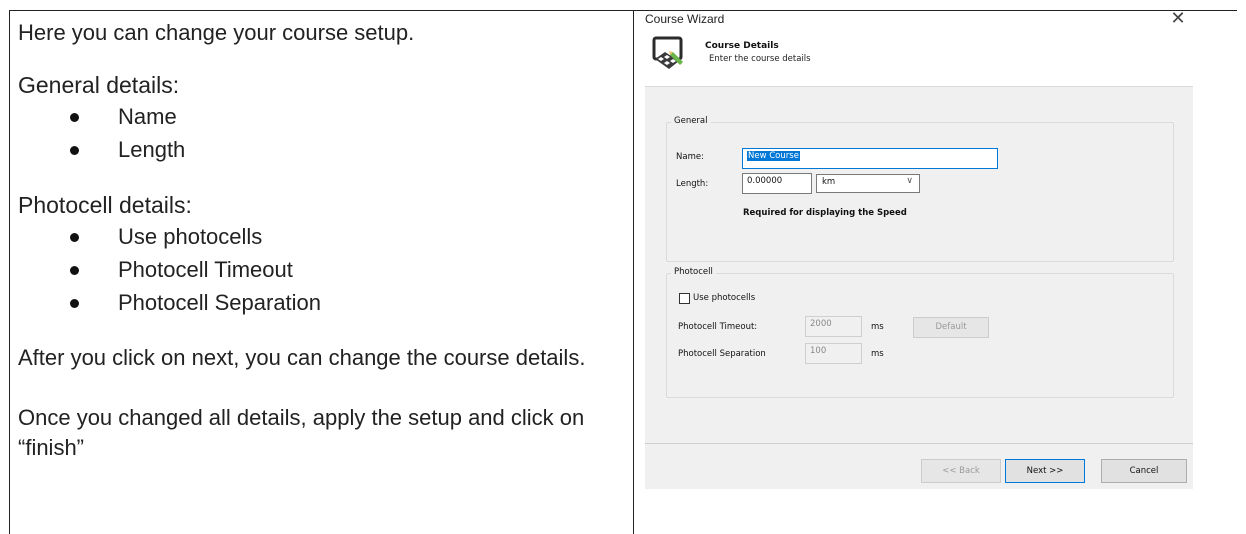  What do you see at coordinates (667, 54) in the screenshot?
I see `course-wizard-icon` at bounding box center [667, 54].